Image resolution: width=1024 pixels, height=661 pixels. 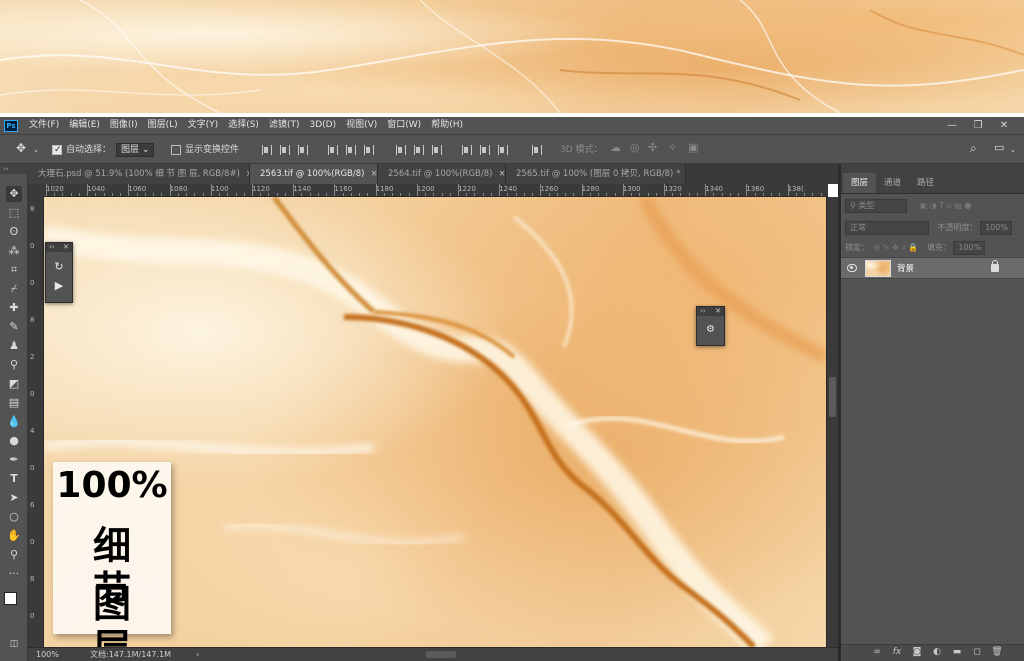 What do you see at coordinates (124, 125) in the screenshot?
I see `menu-image: 图像(I)` at bounding box center [124, 125].